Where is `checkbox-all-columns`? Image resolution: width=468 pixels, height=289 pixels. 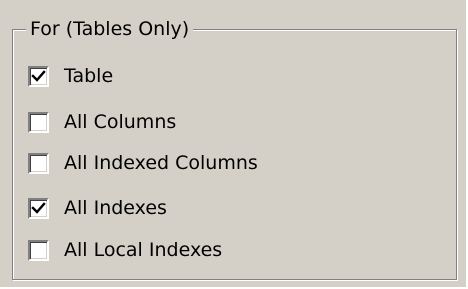 checkbox-all-columns is located at coordinates (38, 122).